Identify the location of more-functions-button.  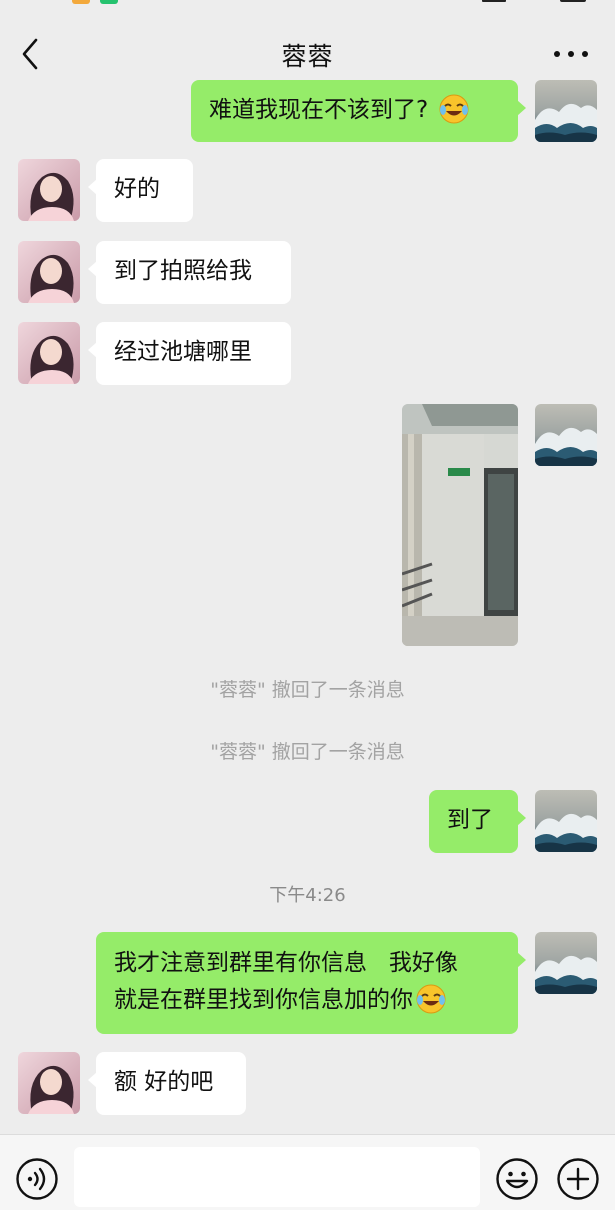
(578, 1179).